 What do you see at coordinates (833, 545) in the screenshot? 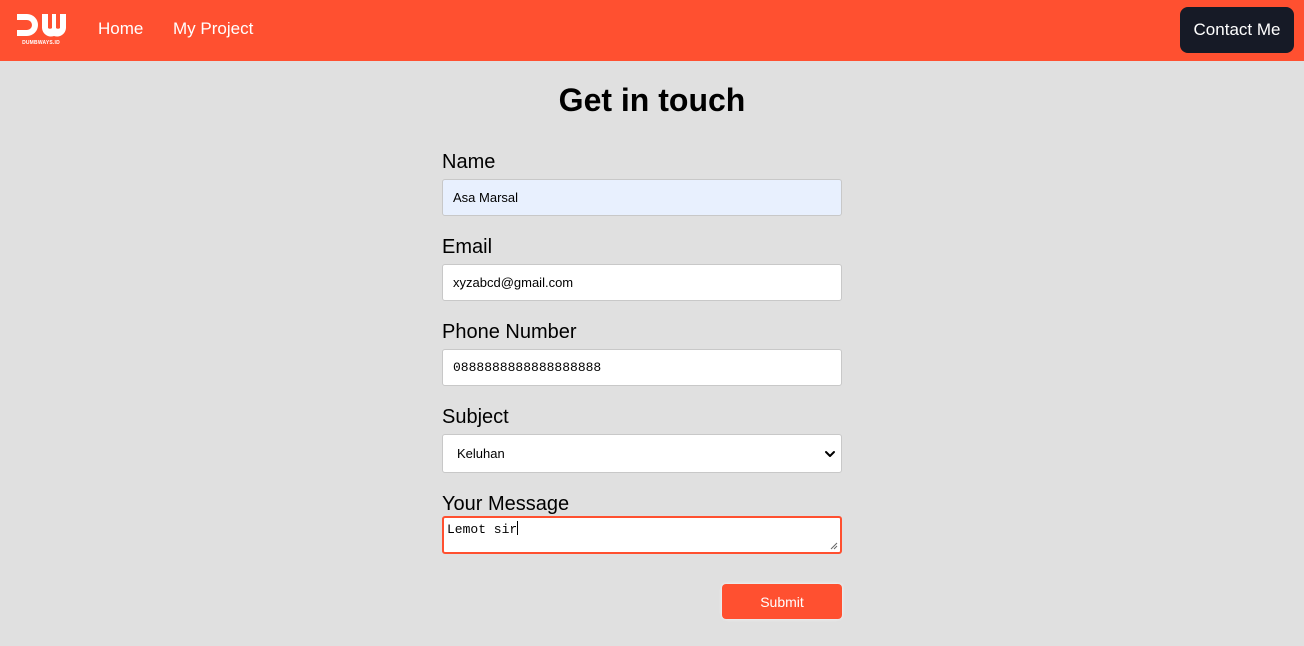
I see `resize-grip-icon` at bounding box center [833, 545].